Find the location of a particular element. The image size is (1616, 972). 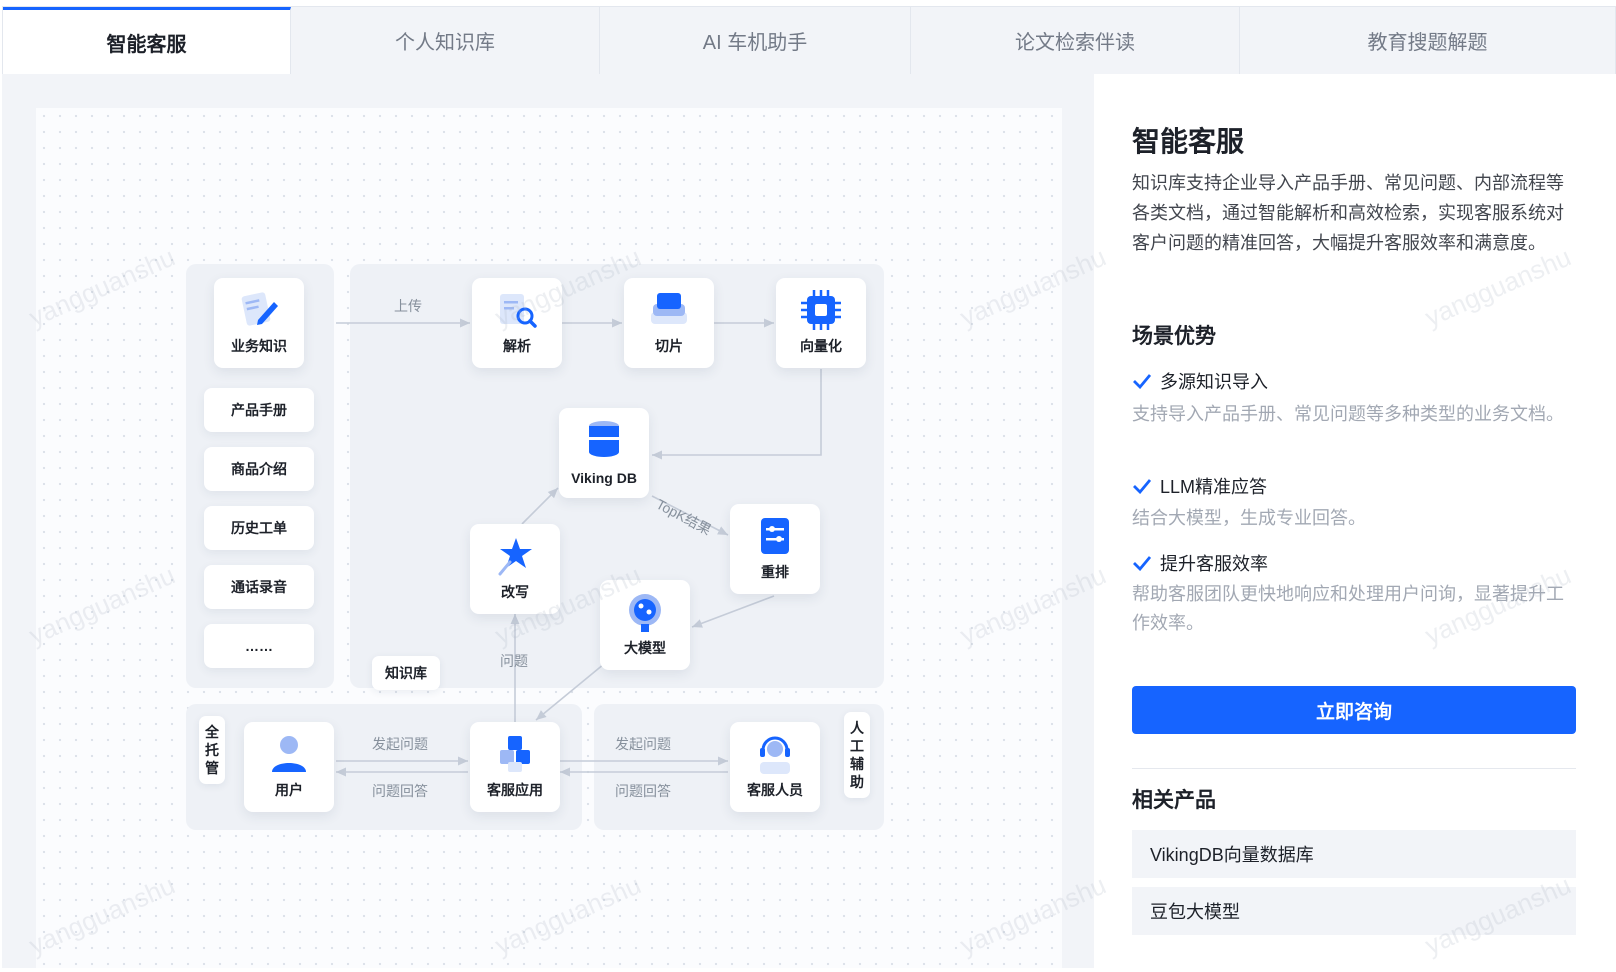

source-item: 历史工单 is located at coordinates (259, 528).